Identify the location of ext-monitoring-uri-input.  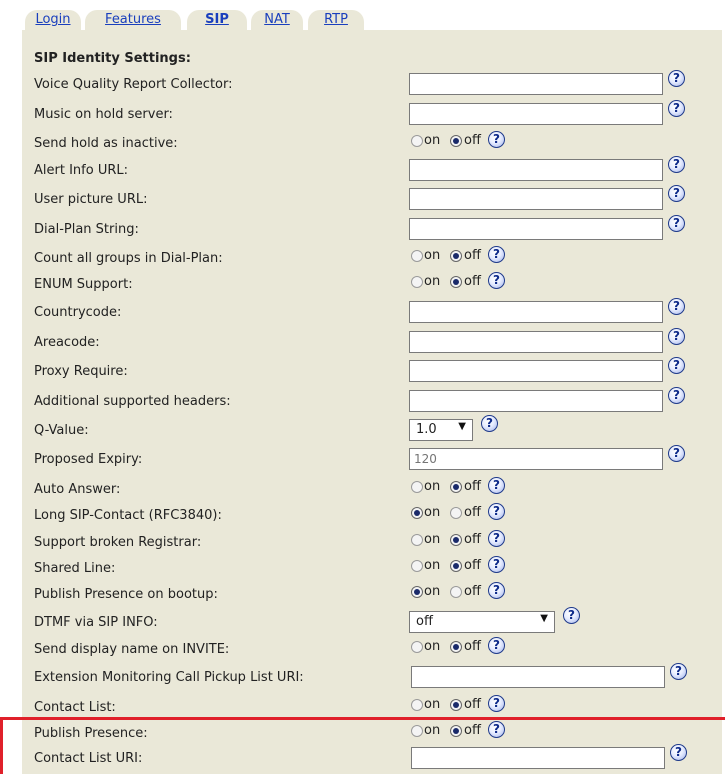
(538, 677).